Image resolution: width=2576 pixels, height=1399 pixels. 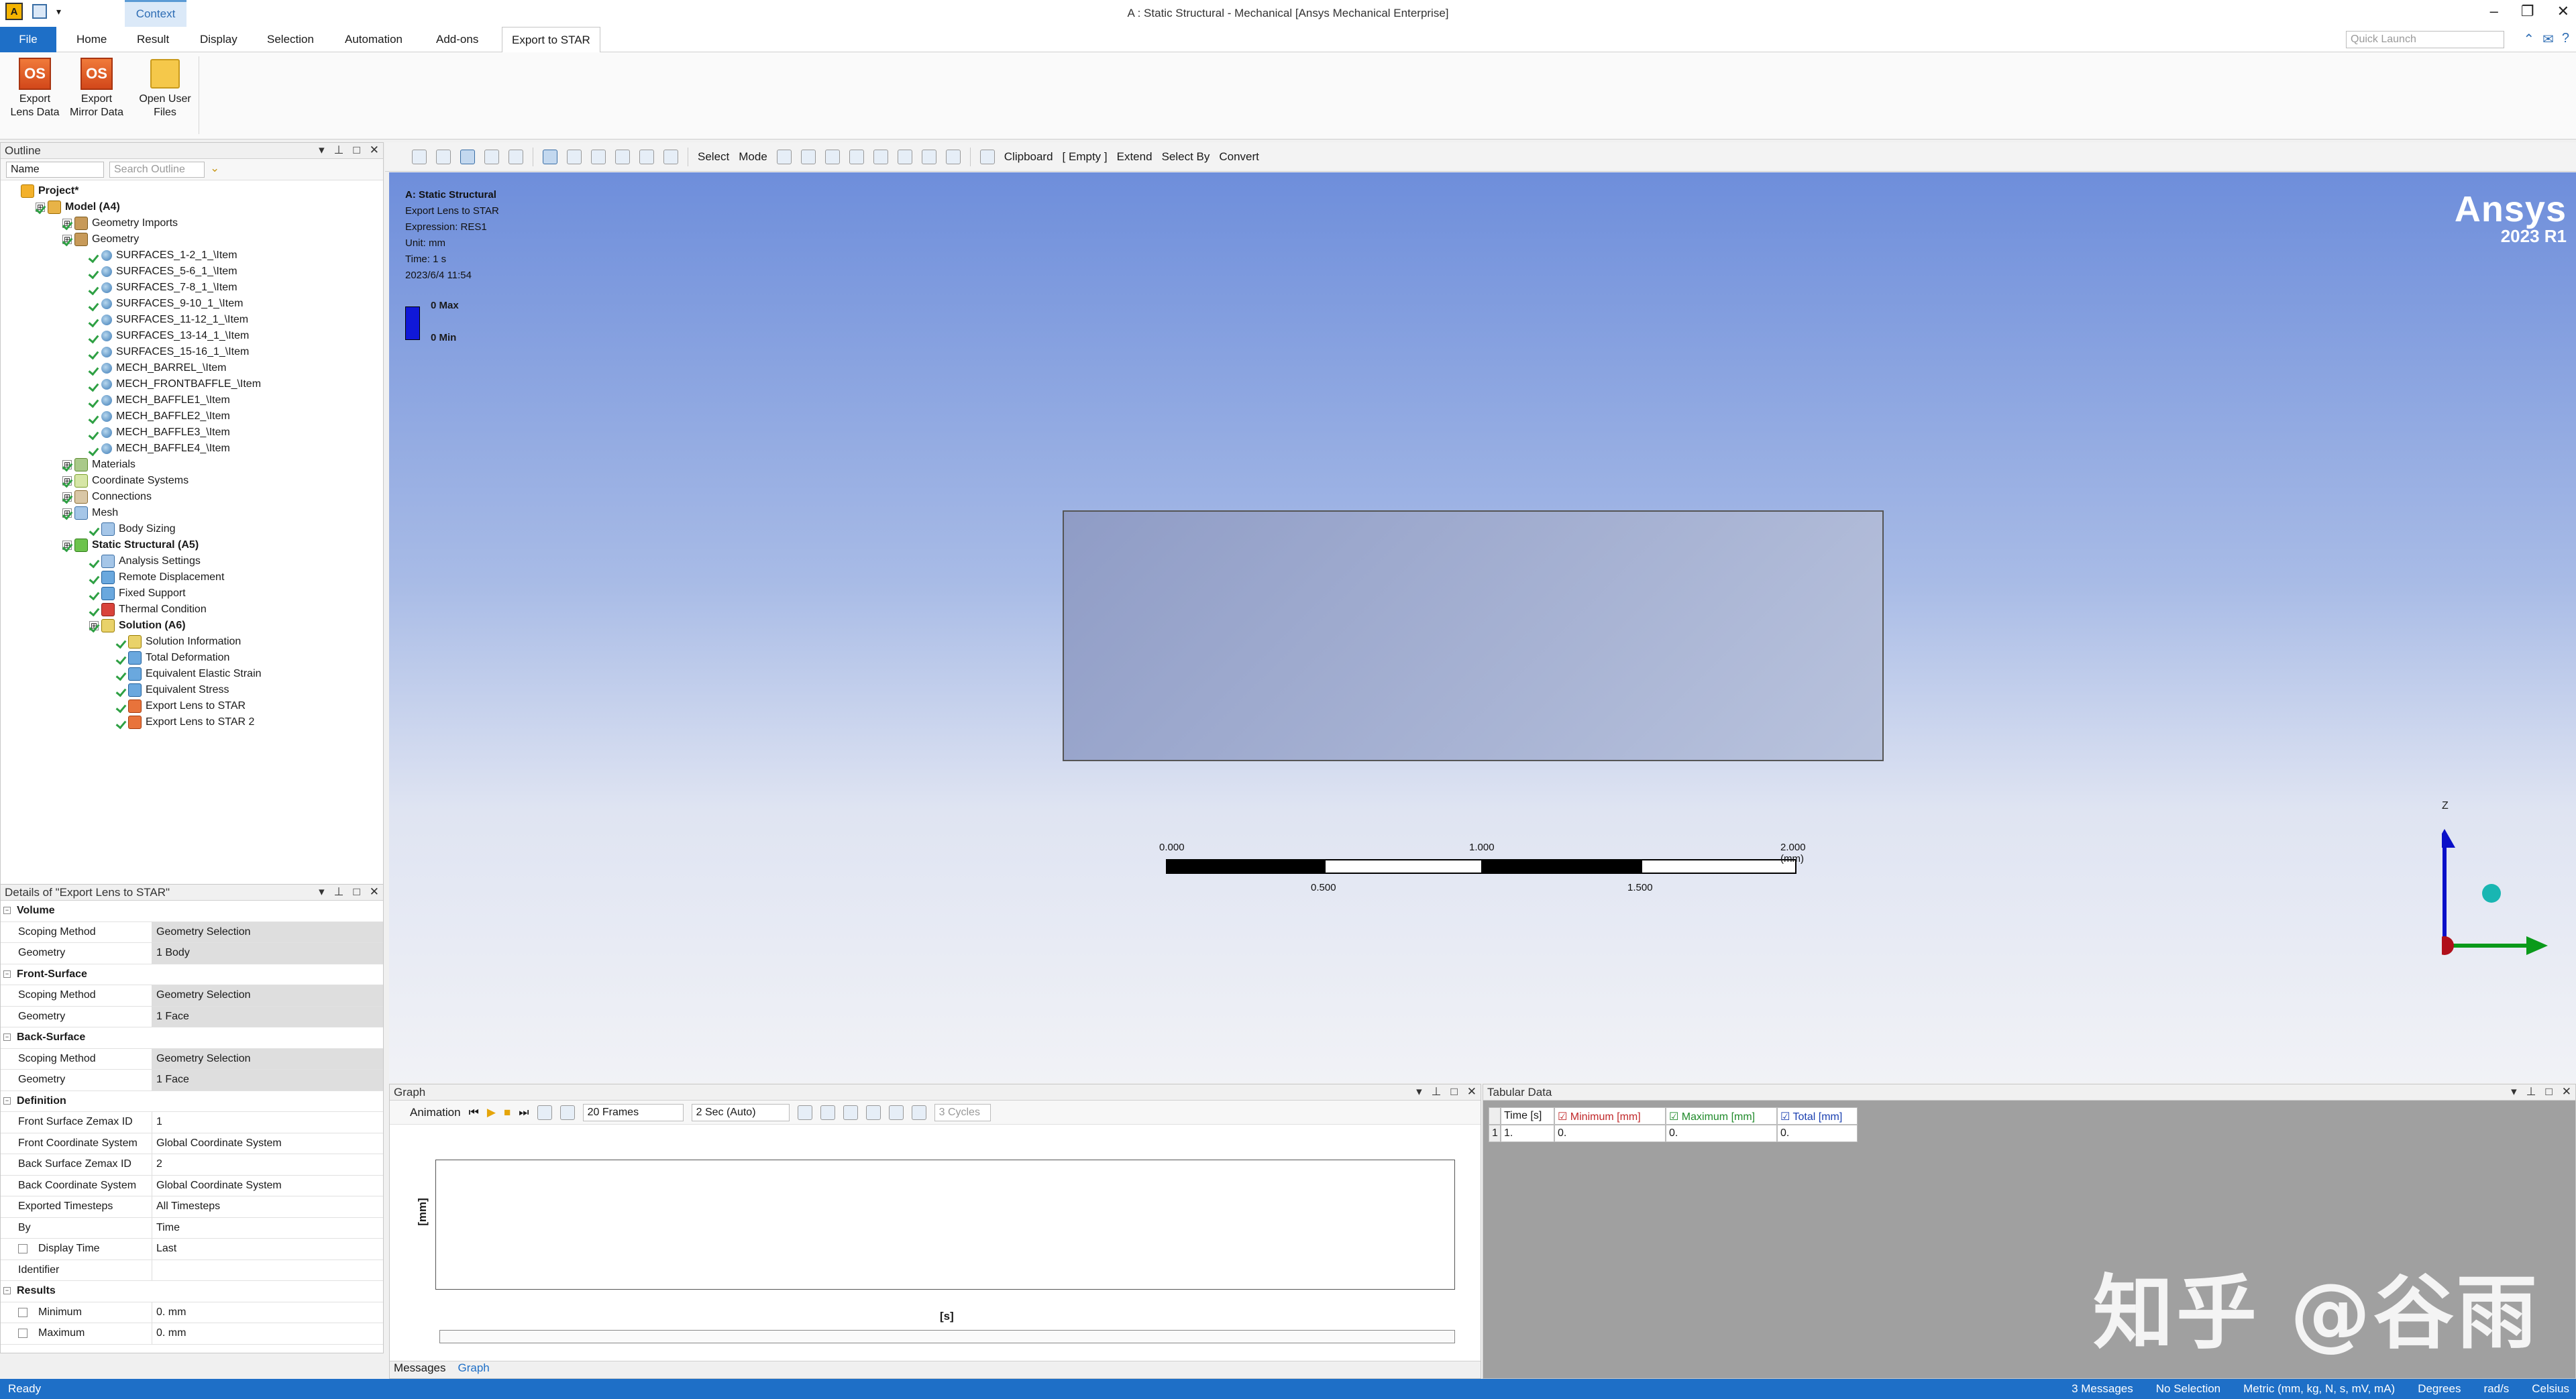 What do you see at coordinates (419, 1369) in the screenshot?
I see `tab-messages: Messages` at bounding box center [419, 1369].